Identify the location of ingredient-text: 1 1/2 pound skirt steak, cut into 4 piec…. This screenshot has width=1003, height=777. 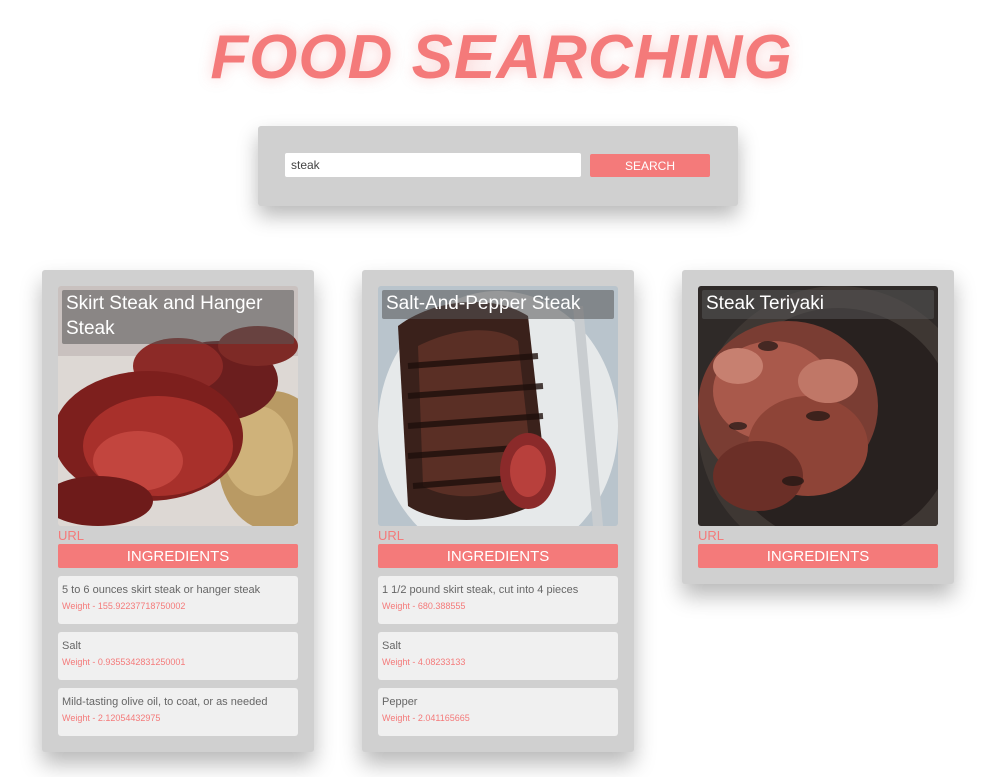
(480, 590).